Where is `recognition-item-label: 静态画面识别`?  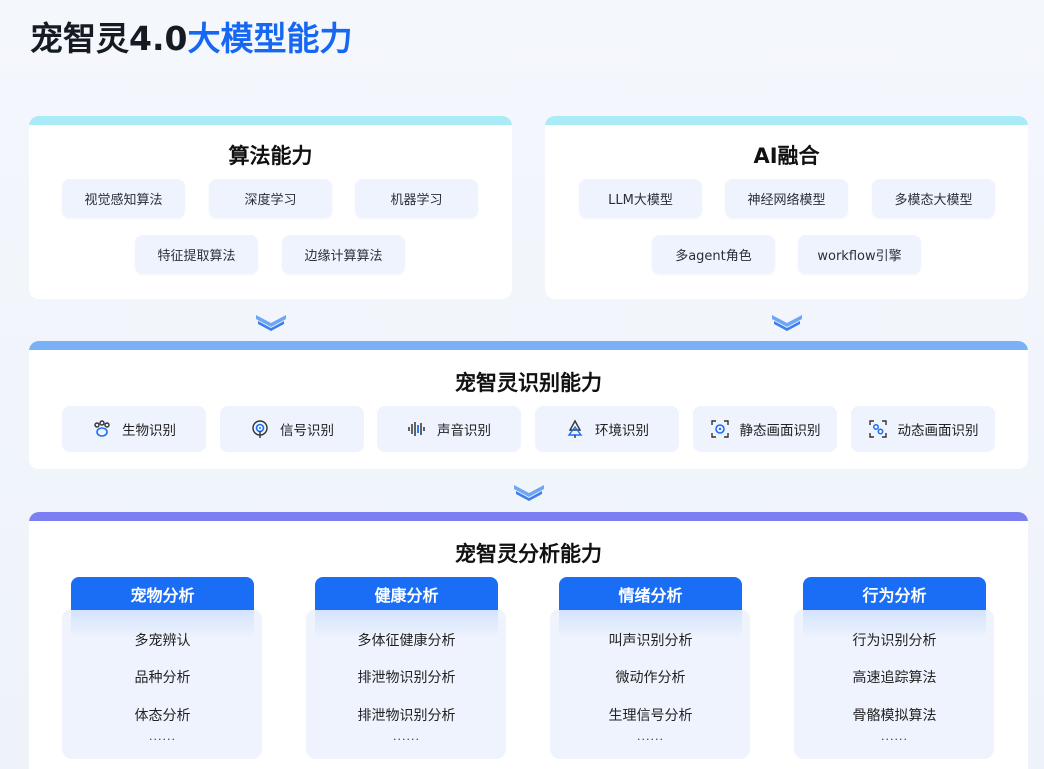 recognition-item-label: 静态画面识别 is located at coordinates (780, 431).